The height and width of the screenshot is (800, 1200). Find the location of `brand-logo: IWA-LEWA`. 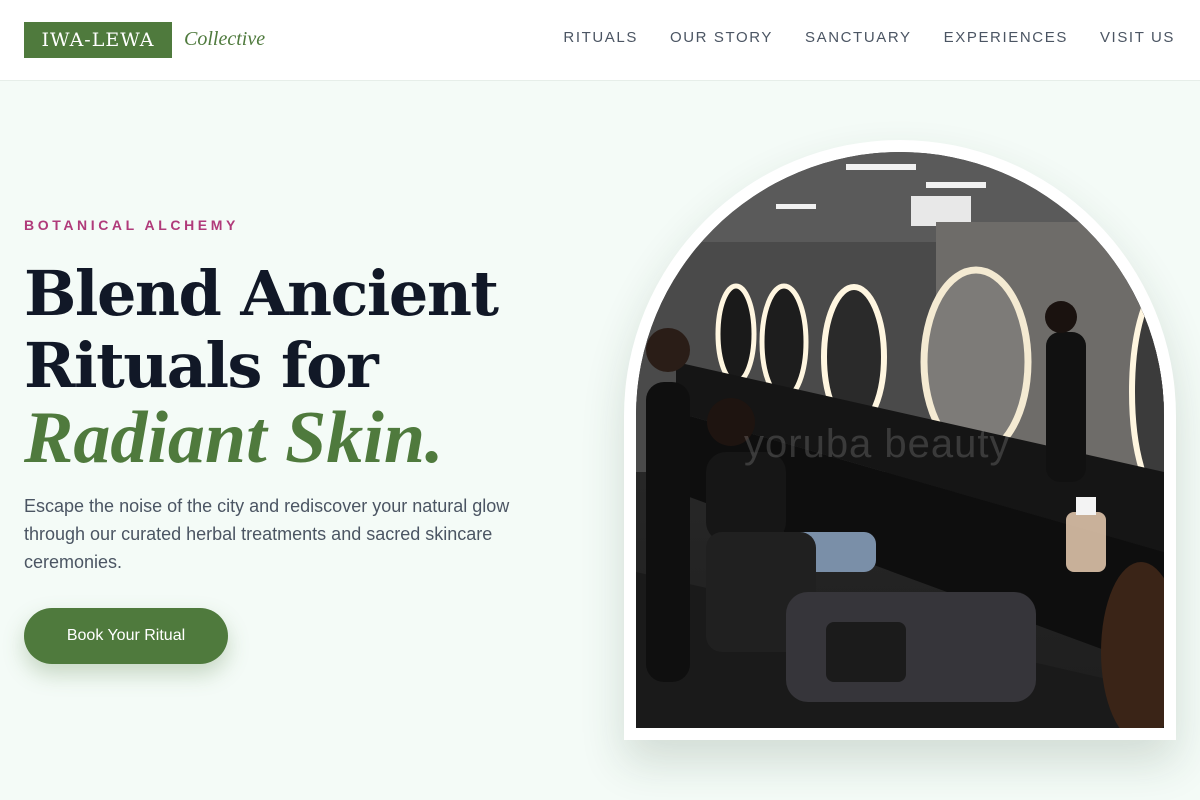

brand-logo: IWA-LEWA is located at coordinates (98, 40).